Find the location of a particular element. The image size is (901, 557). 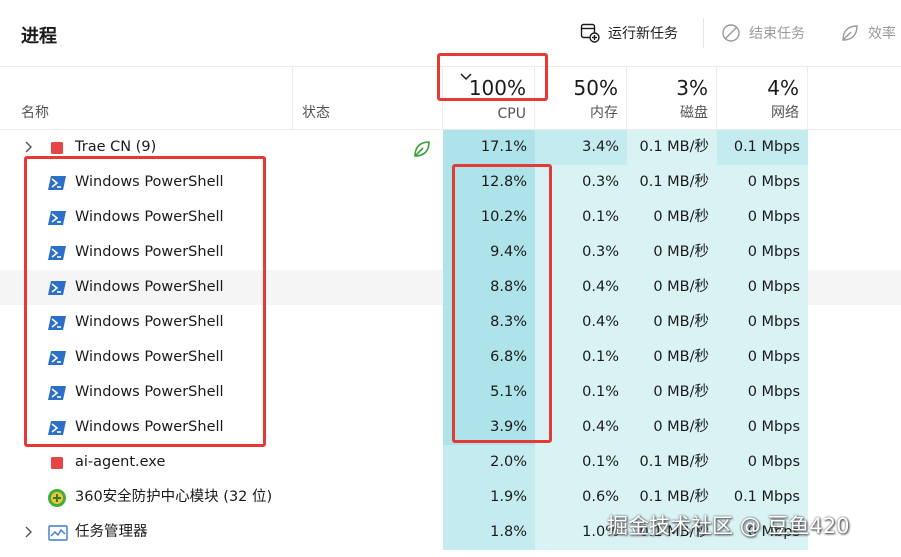

cpu-value: 8.8% is located at coordinates (489, 287).